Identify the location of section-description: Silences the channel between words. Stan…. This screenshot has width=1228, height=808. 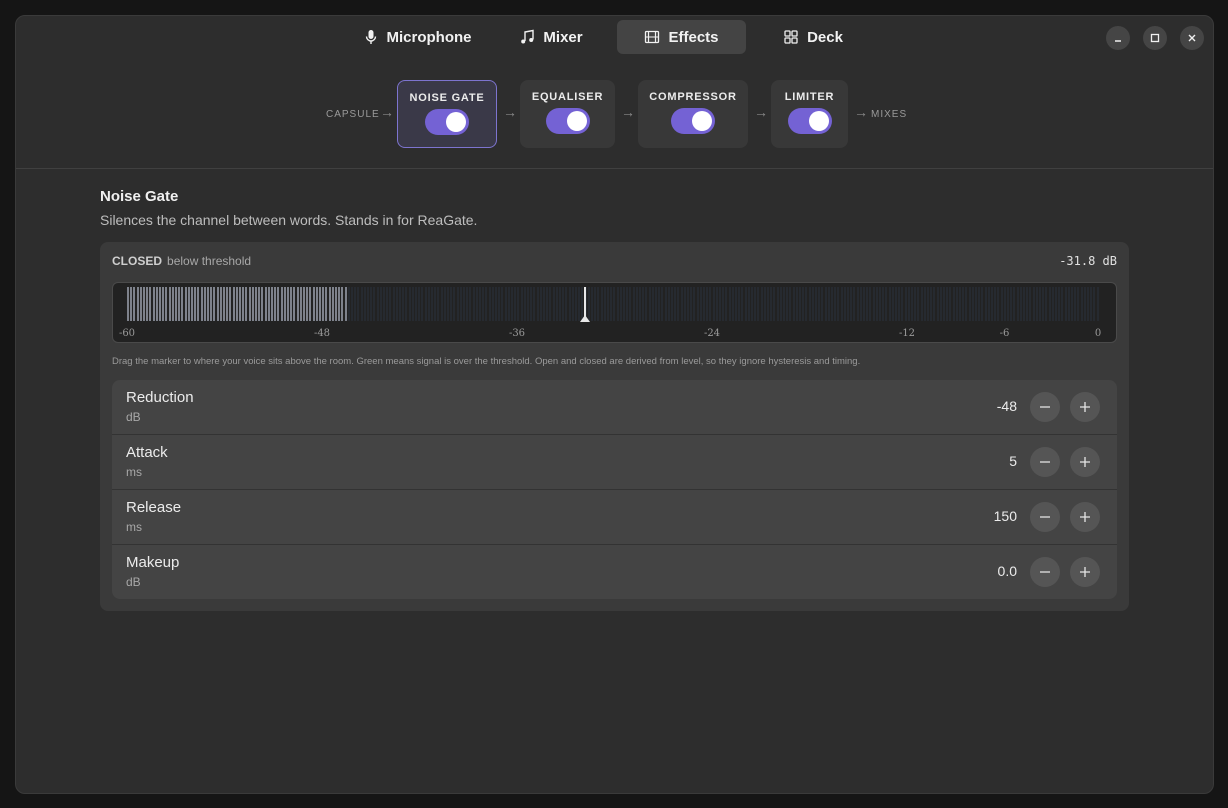
(289, 220).